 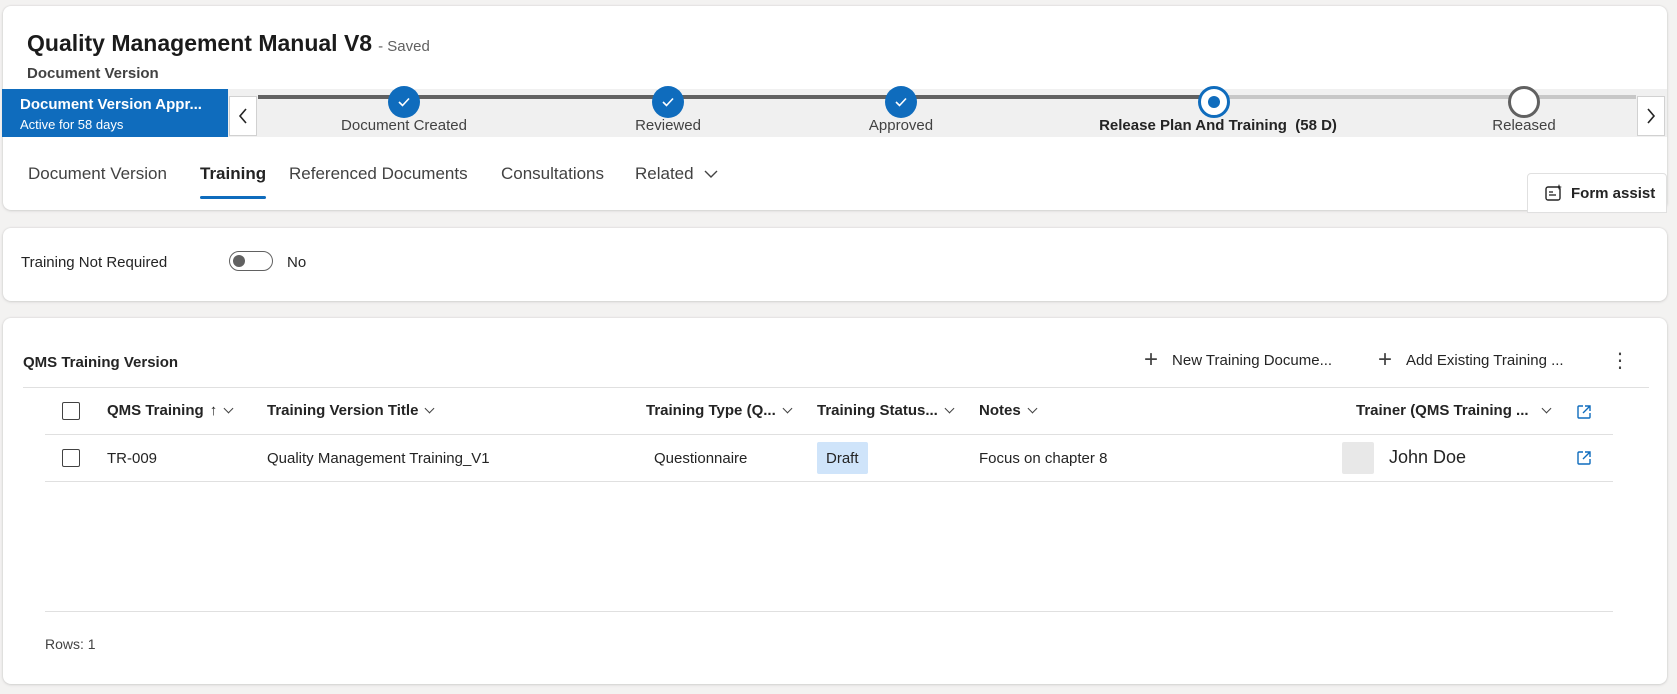 What do you see at coordinates (829, 481) in the screenshot?
I see `row-divider` at bounding box center [829, 481].